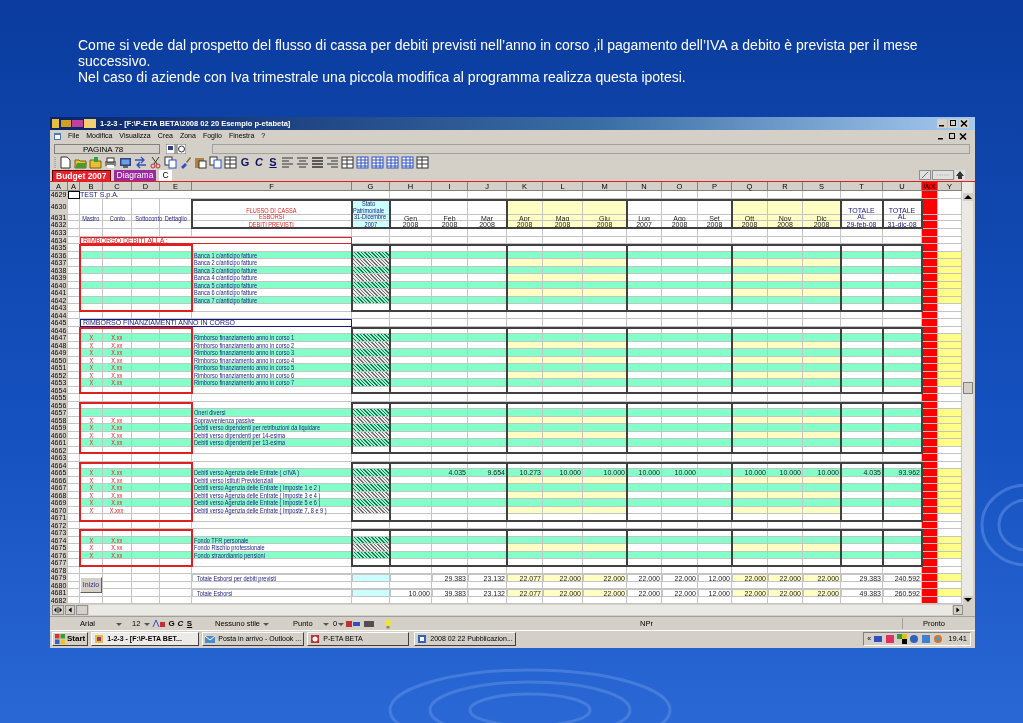  What do you see at coordinates (107, 148) in the screenshot?
I see `name-box: PAGINA 78` at bounding box center [107, 148].